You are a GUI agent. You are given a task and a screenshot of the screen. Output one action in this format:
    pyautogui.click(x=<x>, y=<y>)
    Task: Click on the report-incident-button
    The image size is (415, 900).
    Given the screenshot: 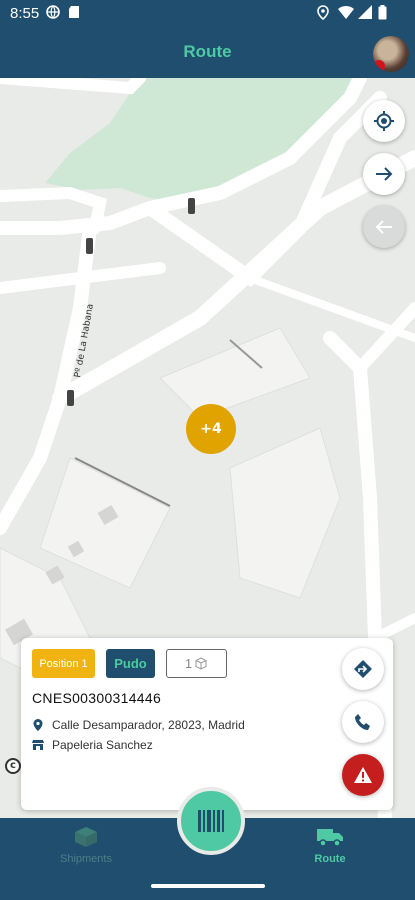 What is the action you would take?
    pyautogui.click(x=363, y=775)
    